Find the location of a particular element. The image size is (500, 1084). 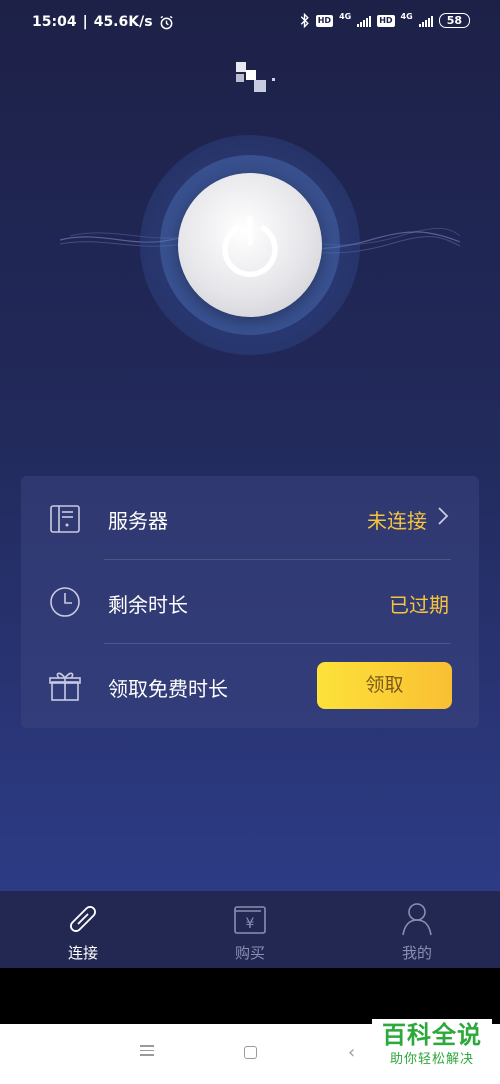

status-right: HD 4G HD 4G 58 is located at coordinates (385, 19).